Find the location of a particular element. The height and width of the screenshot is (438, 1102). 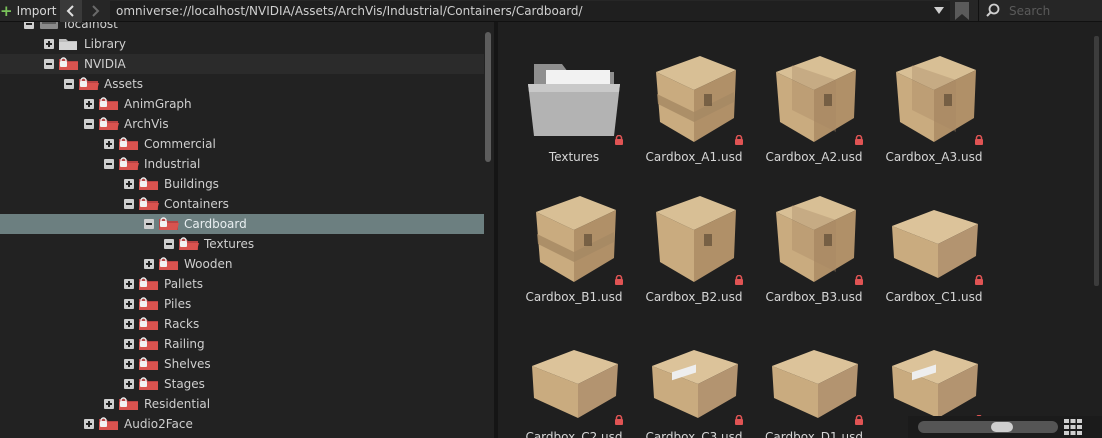

grid-view-icon is located at coordinates (1073, 427).